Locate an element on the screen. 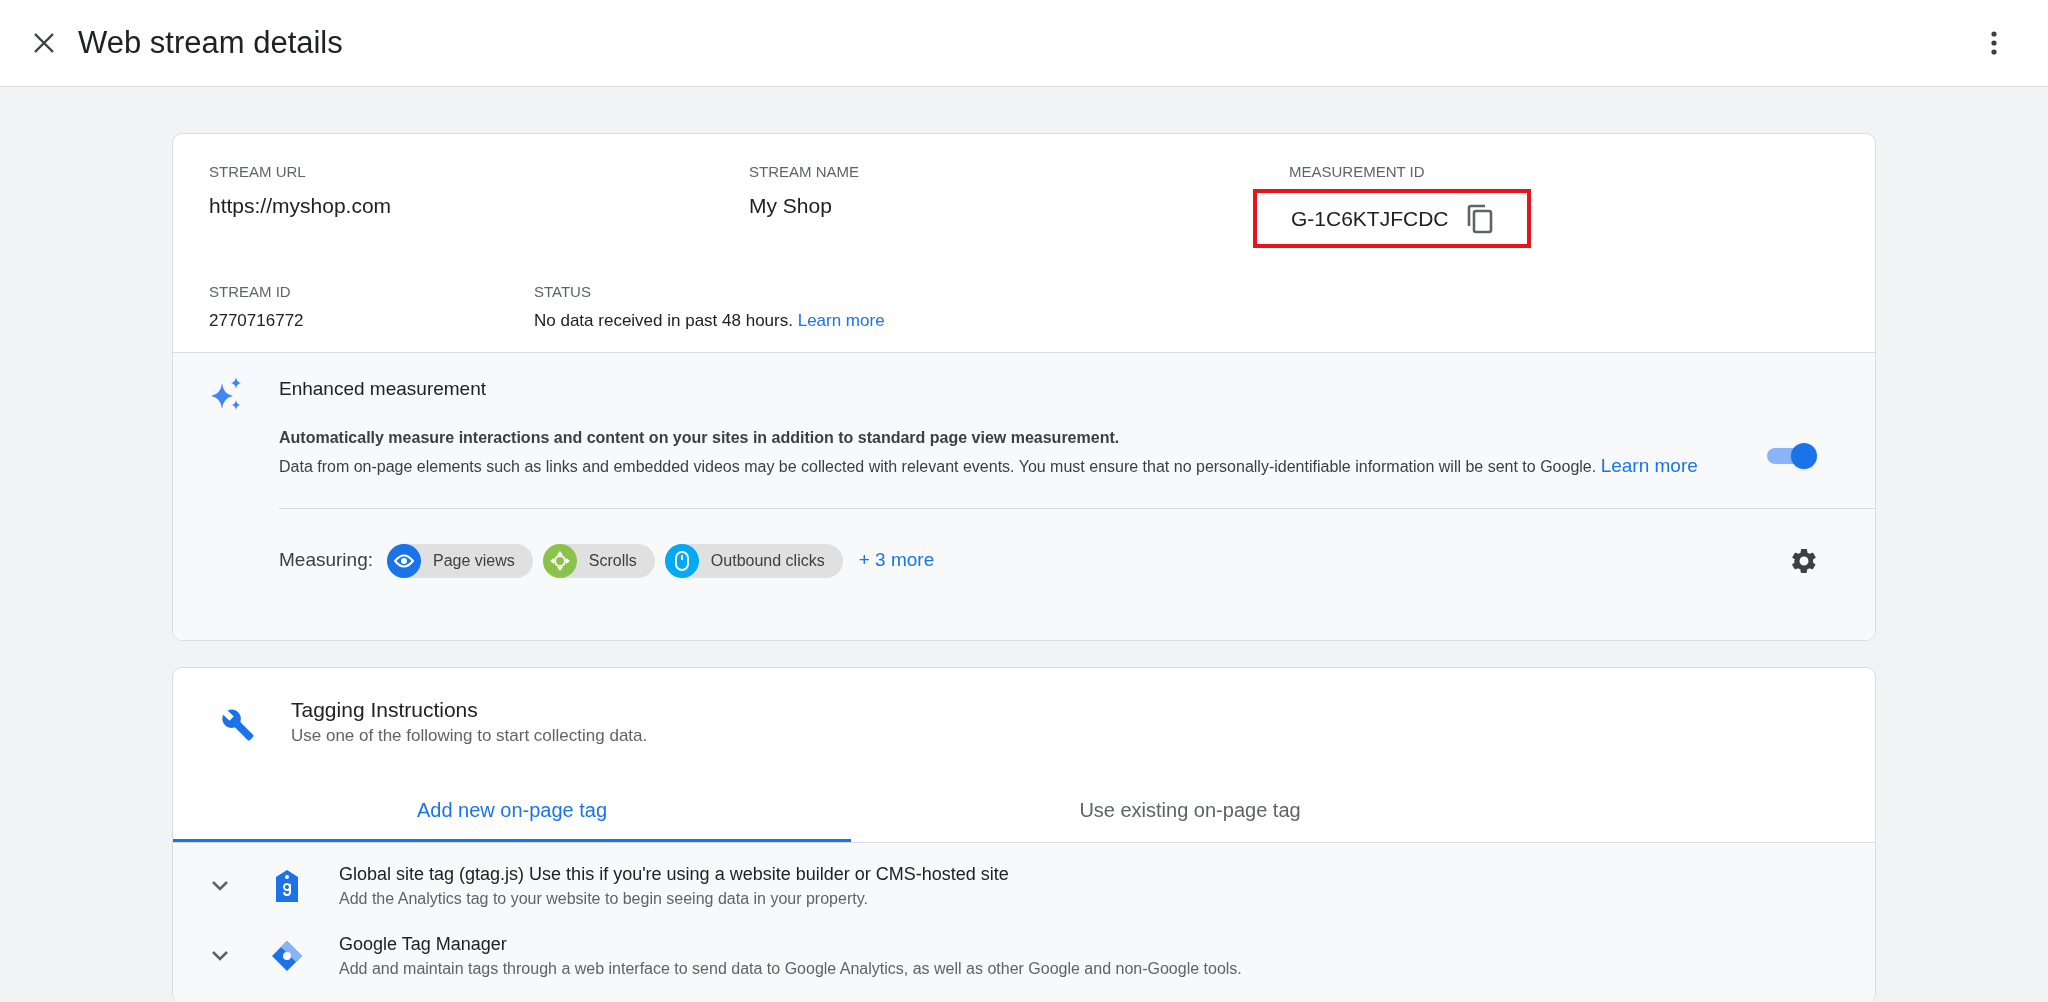 This screenshot has width=2048, height=1002. copy-icon is located at coordinates (1479, 218).